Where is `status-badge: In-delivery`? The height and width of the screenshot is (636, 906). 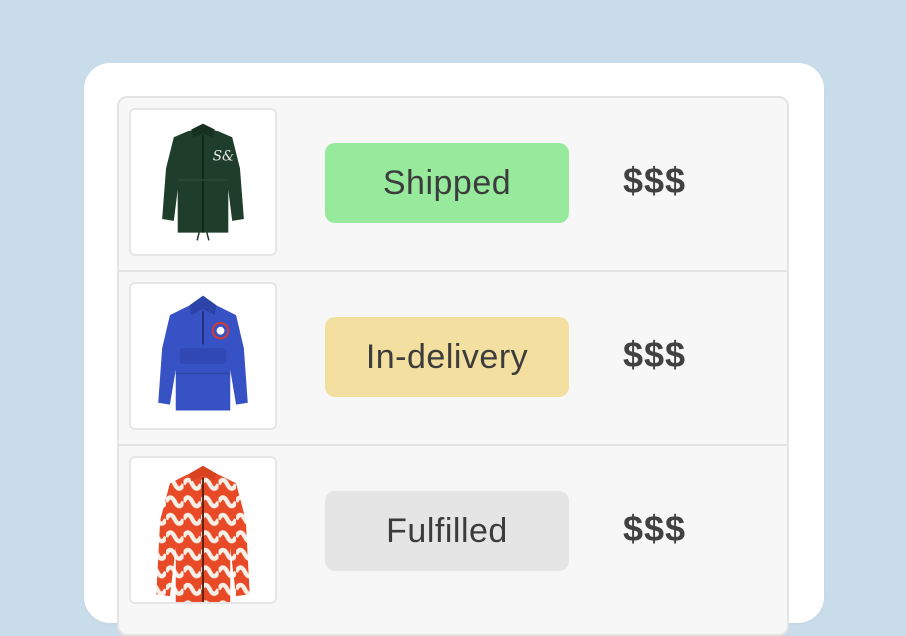
status-badge: In-delivery is located at coordinates (447, 357).